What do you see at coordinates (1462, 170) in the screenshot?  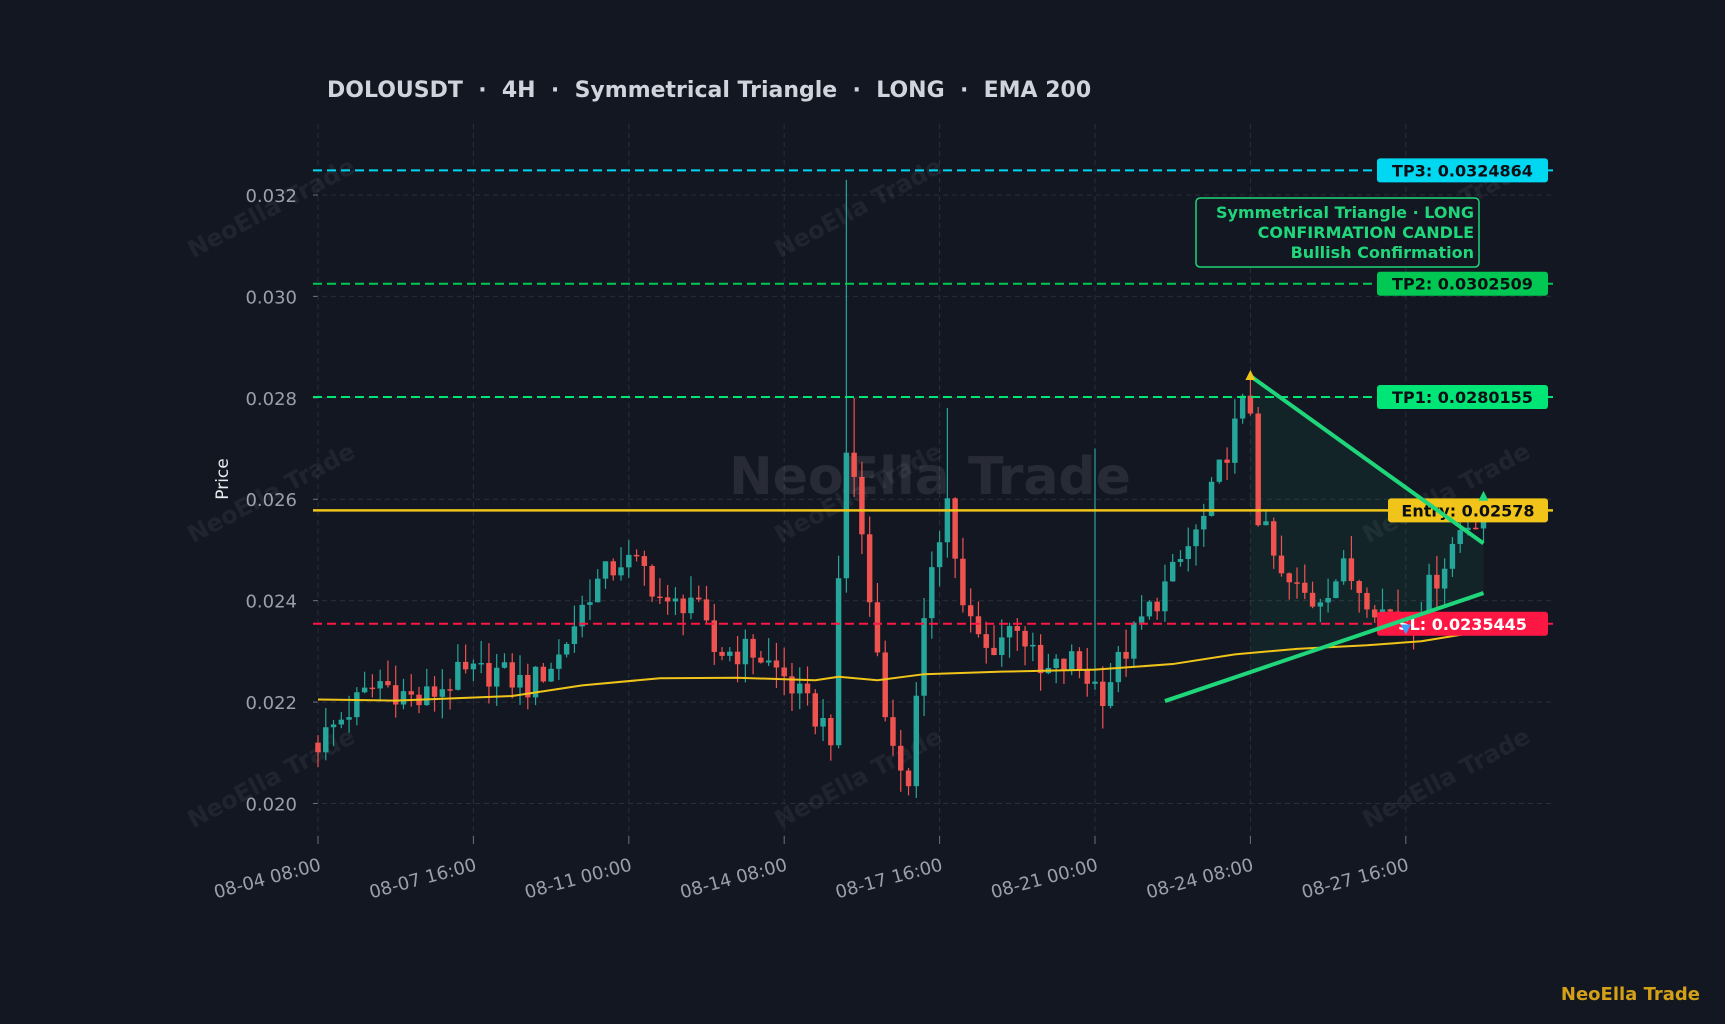 I see `level-label-tp3: TP3: 0.0324864` at bounding box center [1462, 170].